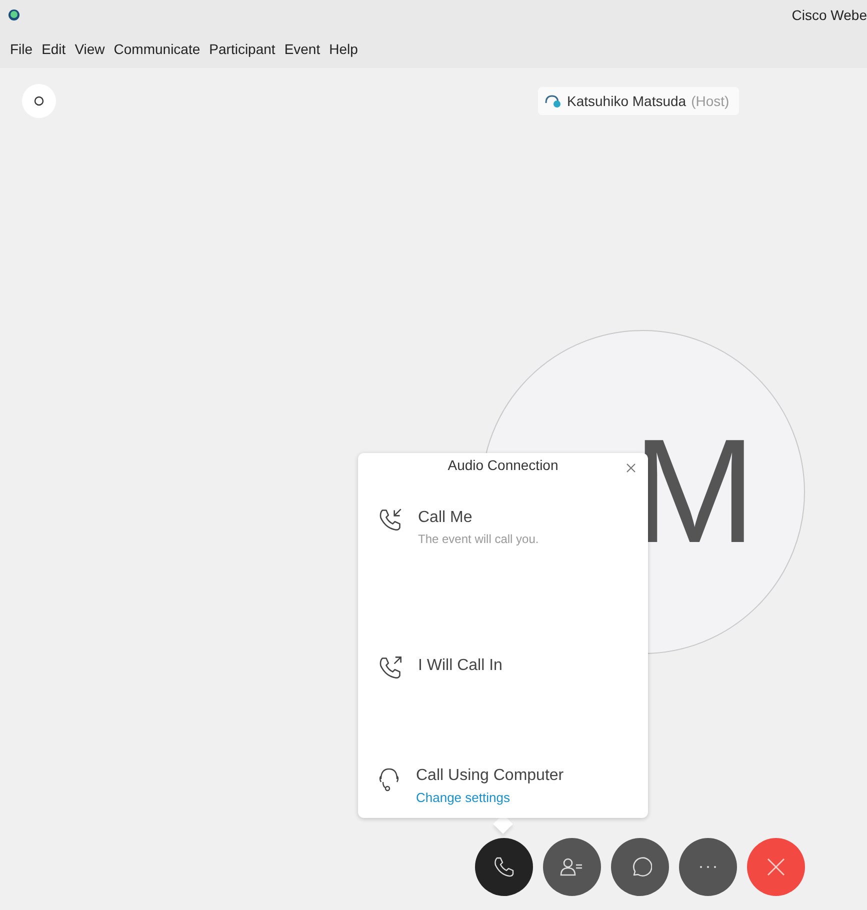  I want to click on app-logo-icon, so click(14, 15).